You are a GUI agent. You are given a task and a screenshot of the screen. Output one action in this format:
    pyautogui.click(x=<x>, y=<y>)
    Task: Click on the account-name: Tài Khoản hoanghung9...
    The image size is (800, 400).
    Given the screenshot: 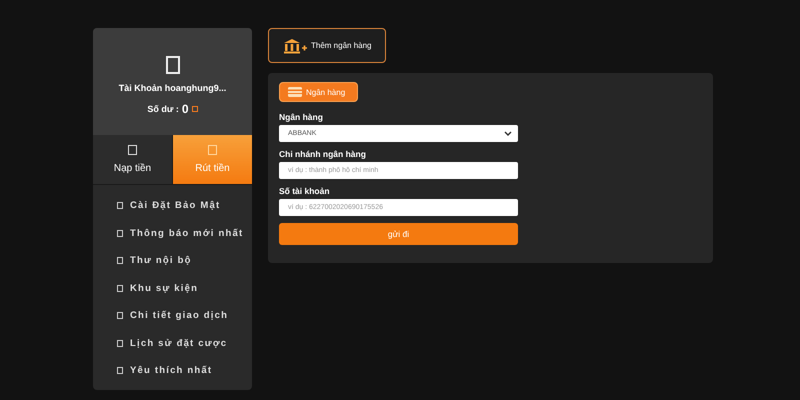 What is the action you would take?
    pyautogui.click(x=172, y=88)
    